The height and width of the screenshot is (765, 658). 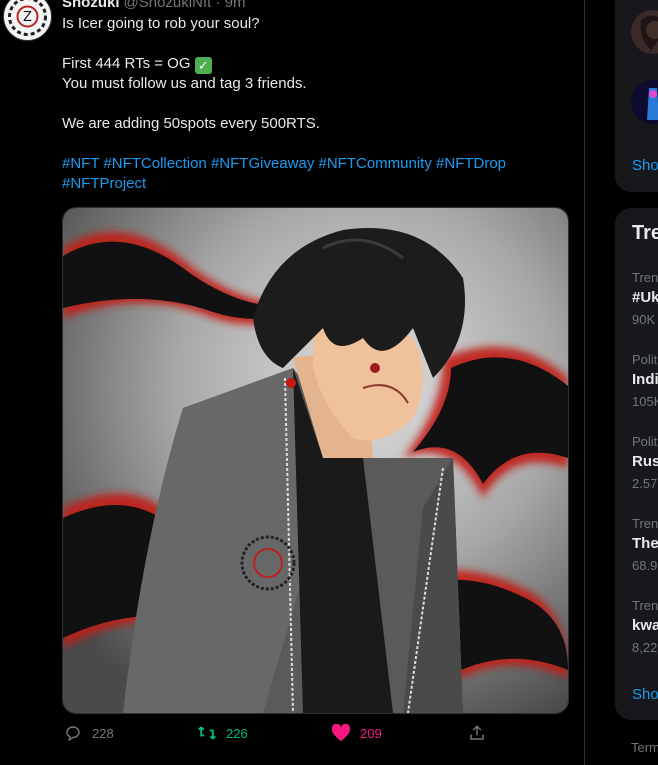 I want to click on trend-count: 8,22, so click(x=645, y=647).